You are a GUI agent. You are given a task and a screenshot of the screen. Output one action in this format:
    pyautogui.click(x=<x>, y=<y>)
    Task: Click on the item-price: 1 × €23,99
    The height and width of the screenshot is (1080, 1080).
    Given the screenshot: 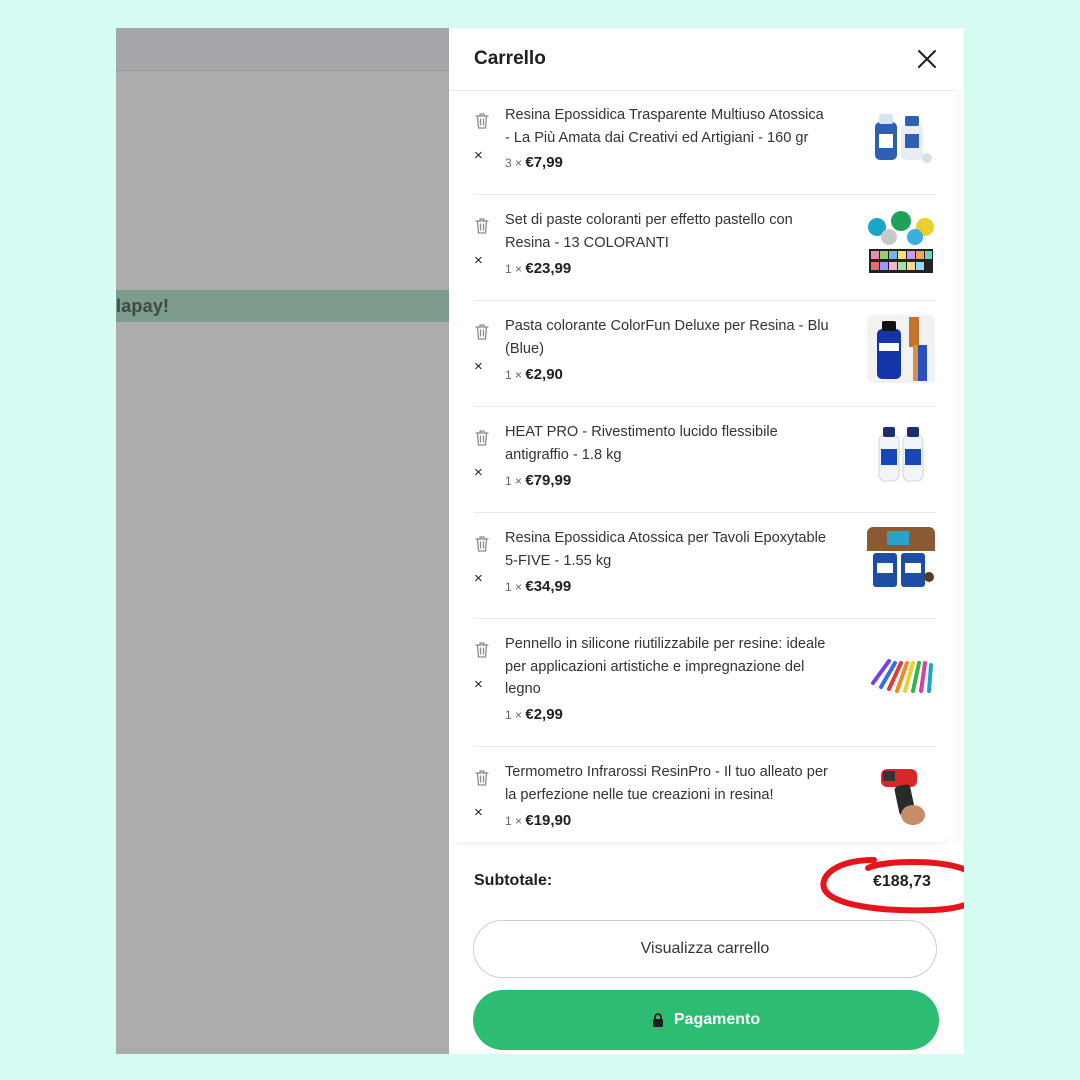 What is the action you would take?
    pyautogui.click(x=538, y=268)
    